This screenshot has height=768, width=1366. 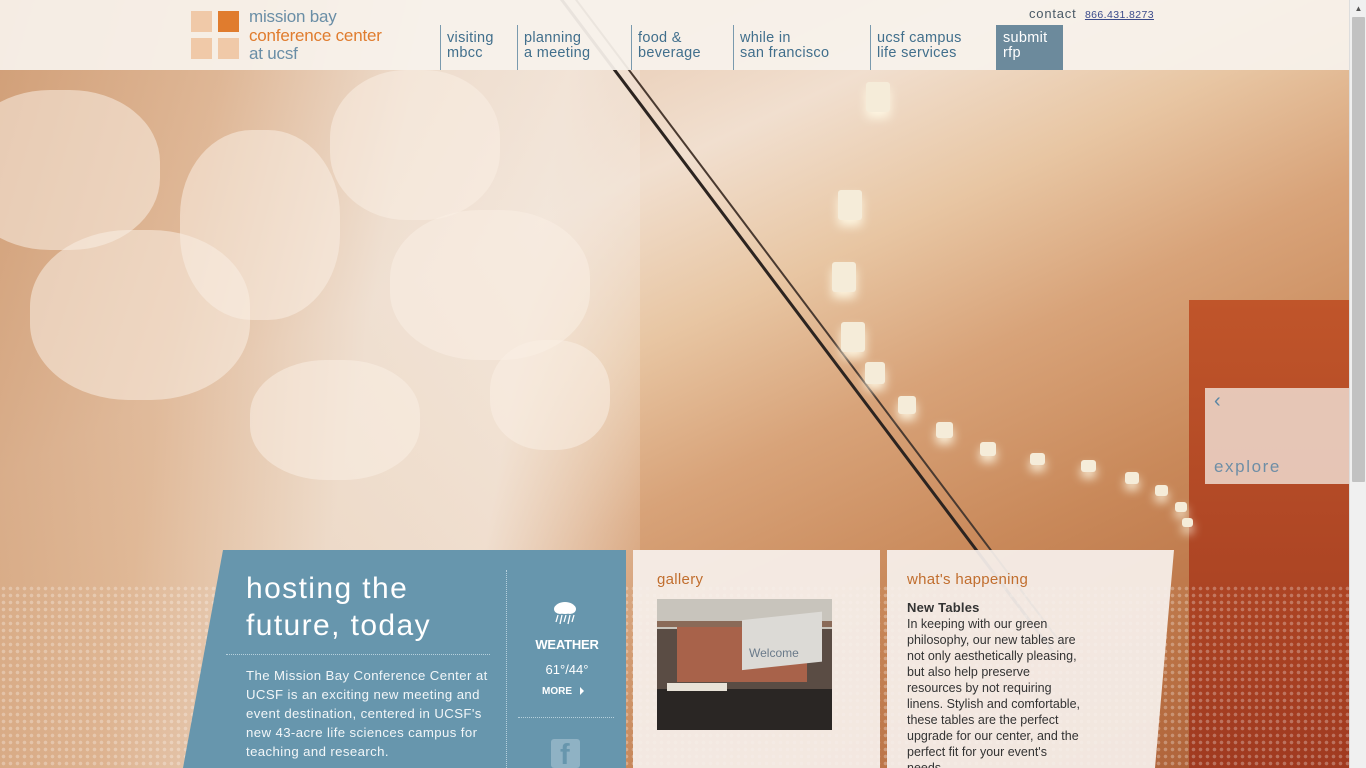 I want to click on gallery-title: gallery, so click(x=680, y=579).